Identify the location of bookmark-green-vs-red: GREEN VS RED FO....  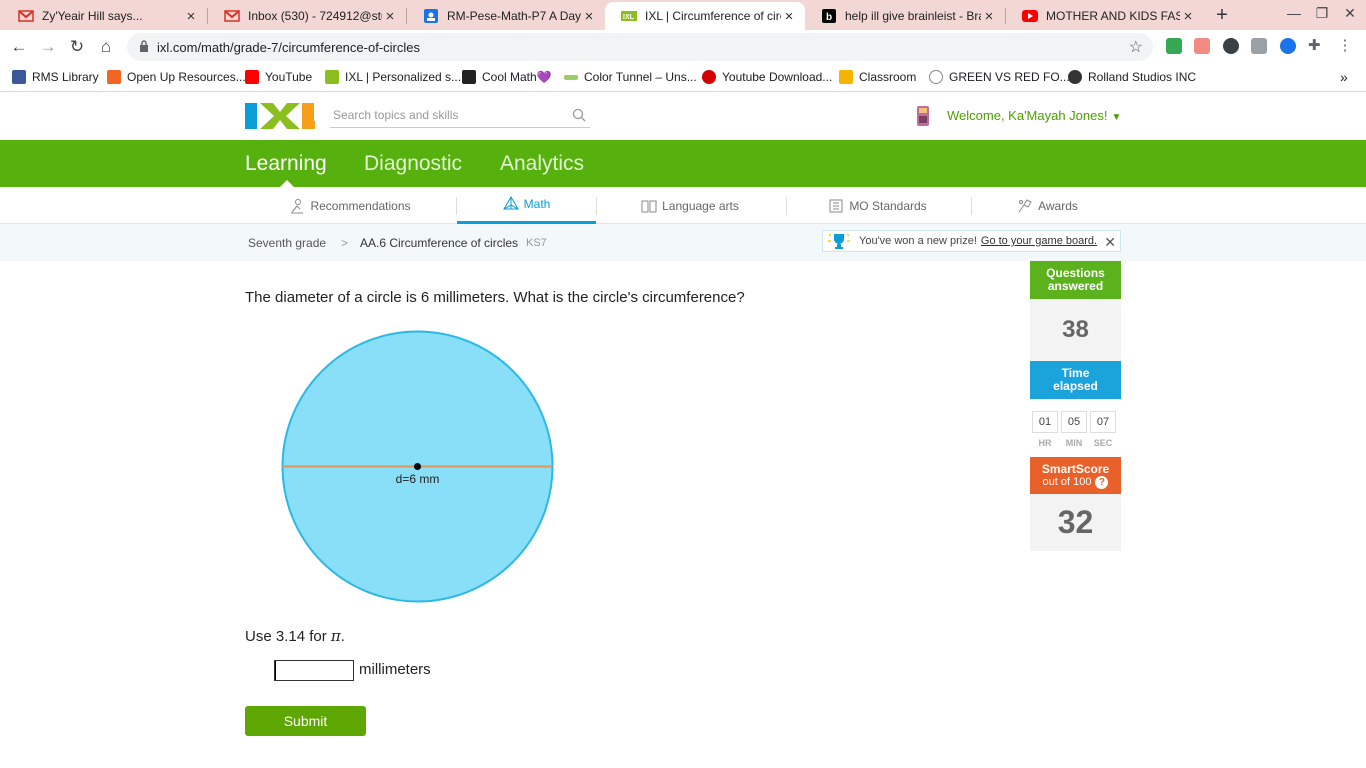
(999, 77).